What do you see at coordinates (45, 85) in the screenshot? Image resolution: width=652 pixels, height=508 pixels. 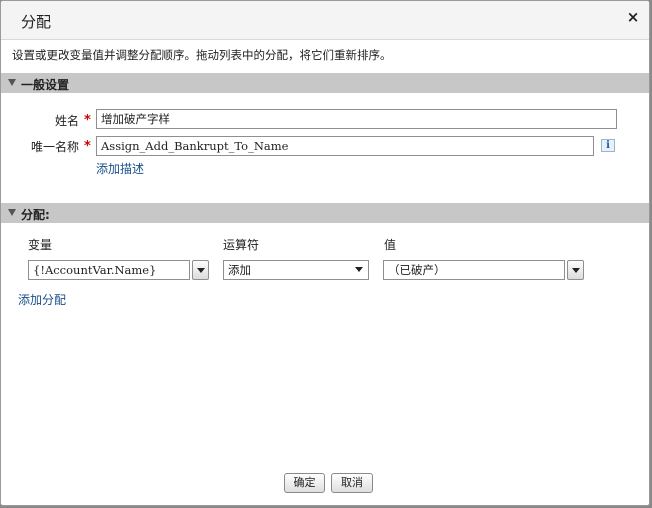 I see `general-settings-title: 一般设置` at bounding box center [45, 85].